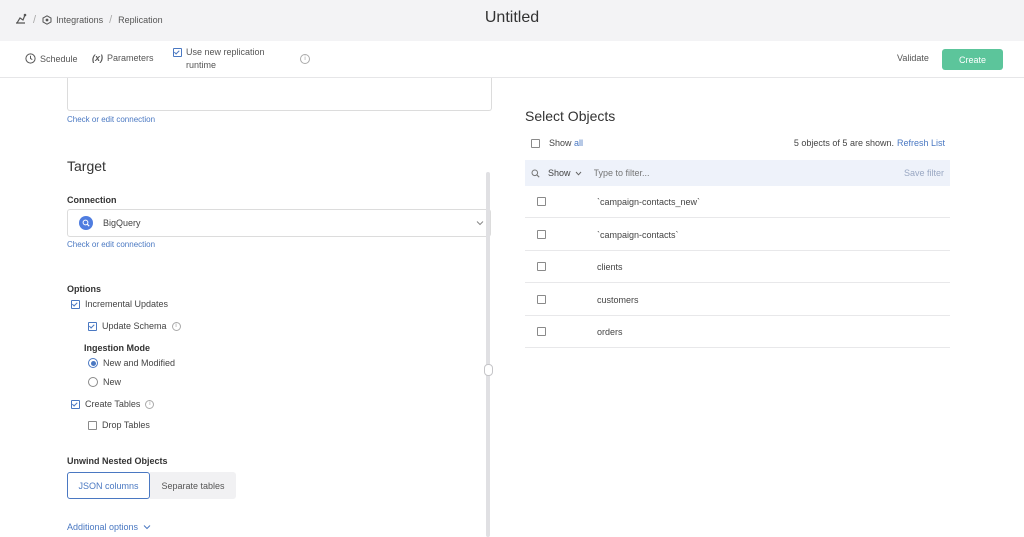 The width and height of the screenshot is (1024, 537). What do you see at coordinates (488, 354) in the screenshot?
I see `pane-scrollbar` at bounding box center [488, 354].